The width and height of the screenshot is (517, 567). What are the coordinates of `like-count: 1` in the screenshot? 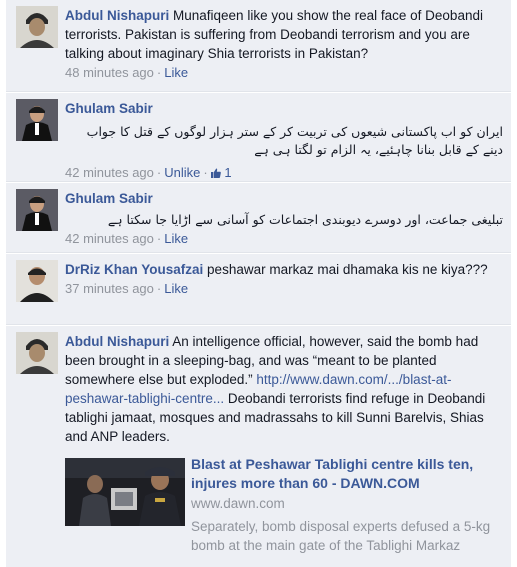 It's located at (221, 172).